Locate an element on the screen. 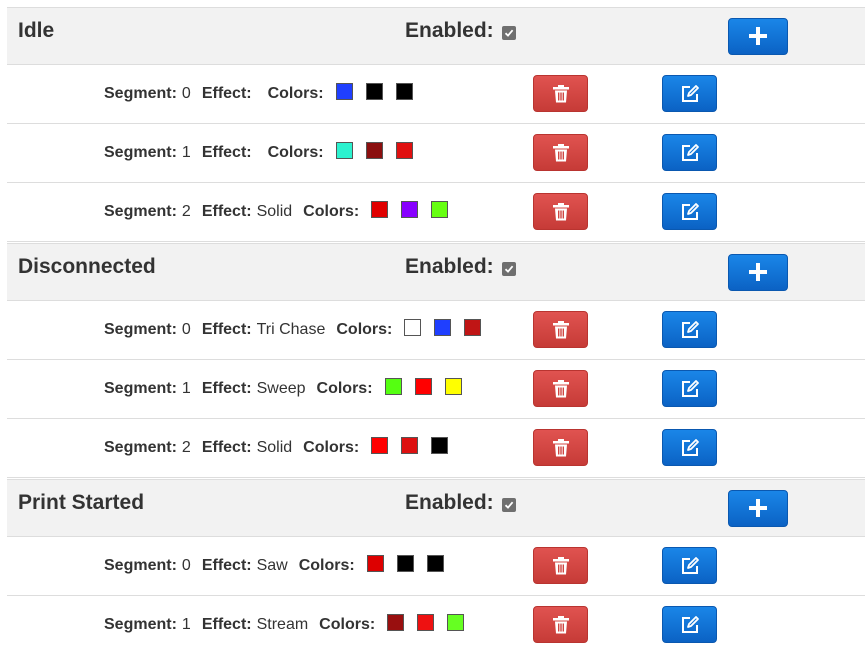 Image resolution: width=865 pixels, height=653 pixels. group-header: Disconnected Enabled: is located at coordinates (436, 272).